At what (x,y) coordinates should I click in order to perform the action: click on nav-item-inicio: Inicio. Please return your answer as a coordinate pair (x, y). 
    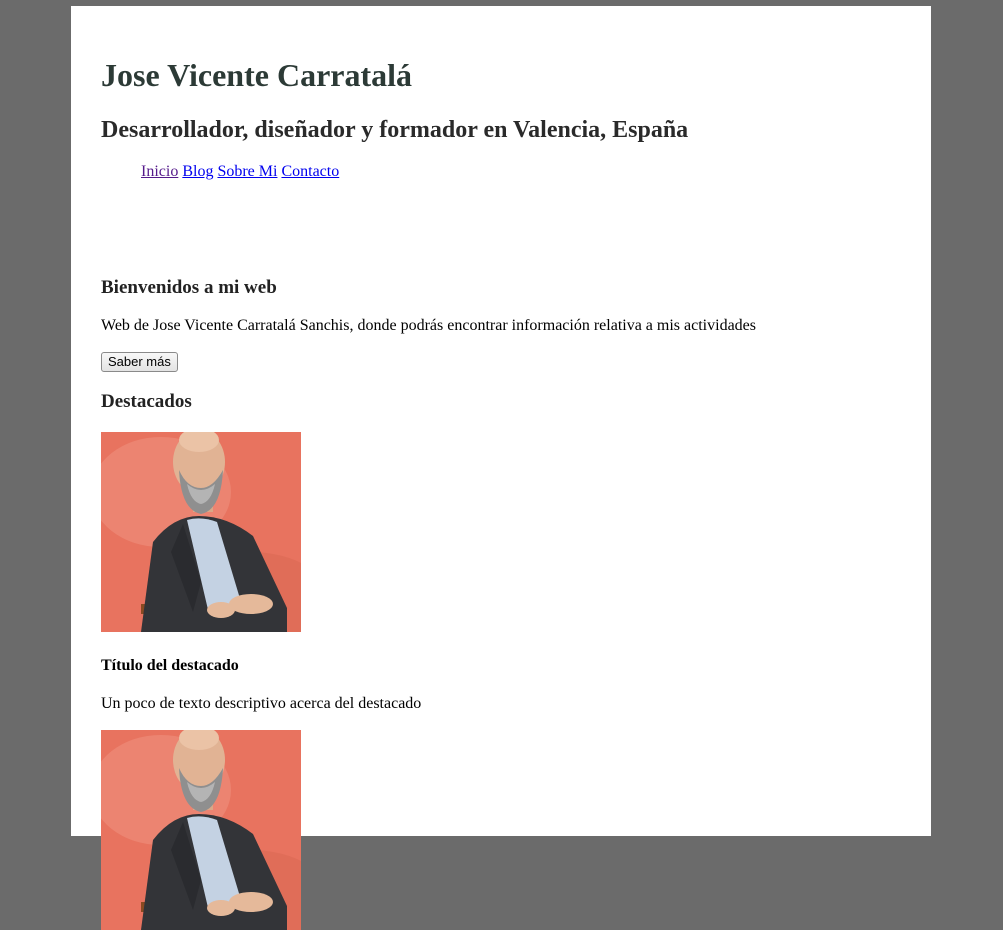
    Looking at the image, I should click on (159, 171).